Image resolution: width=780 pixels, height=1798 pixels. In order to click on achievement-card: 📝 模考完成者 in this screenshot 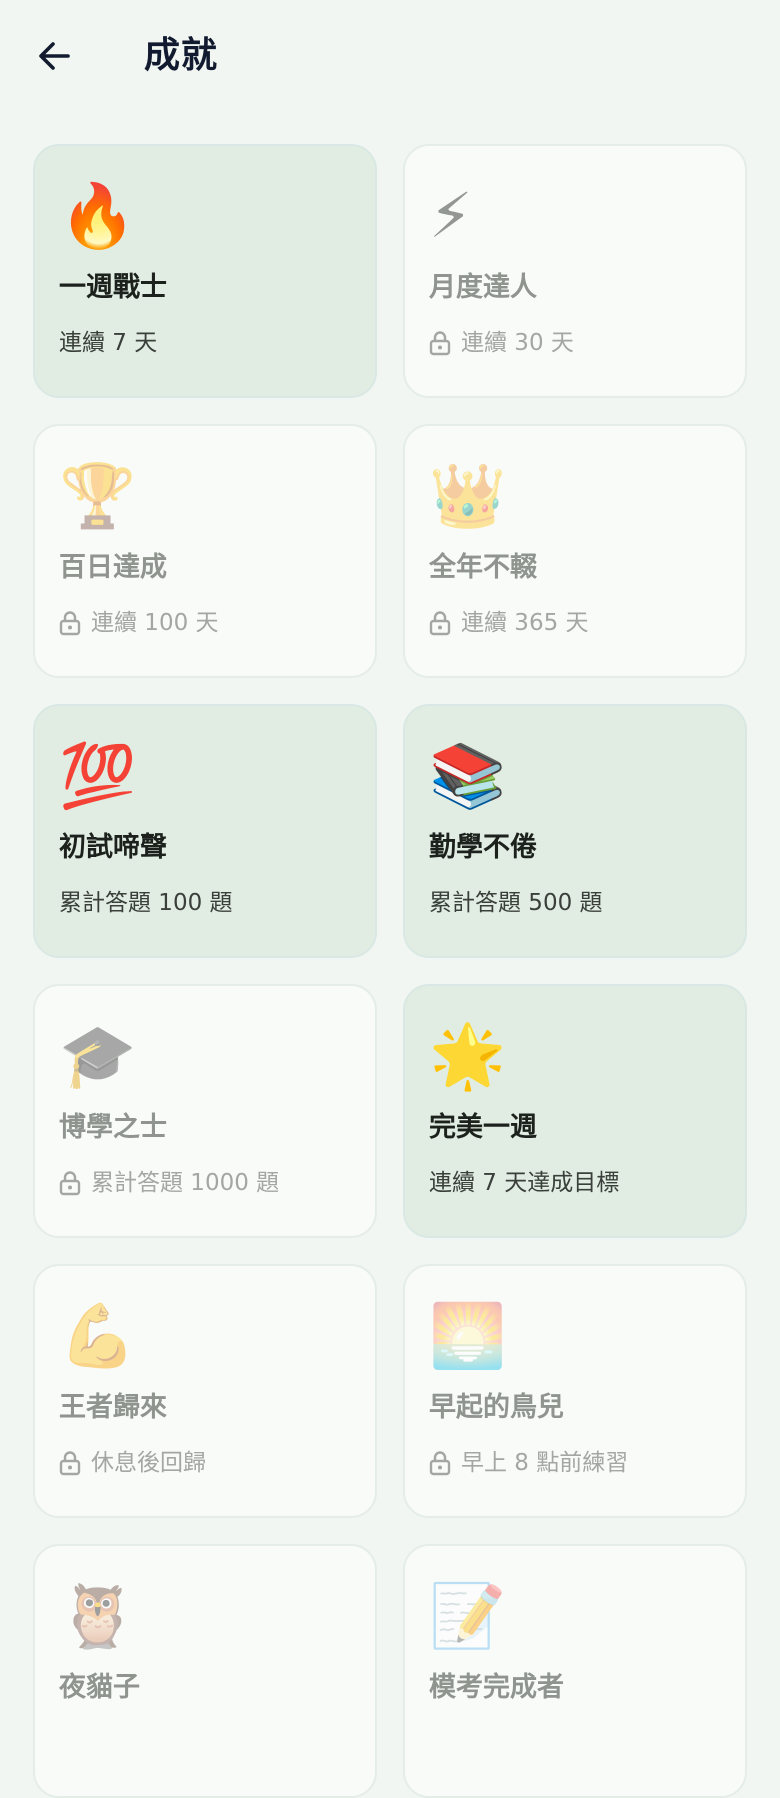, I will do `click(575, 1671)`.